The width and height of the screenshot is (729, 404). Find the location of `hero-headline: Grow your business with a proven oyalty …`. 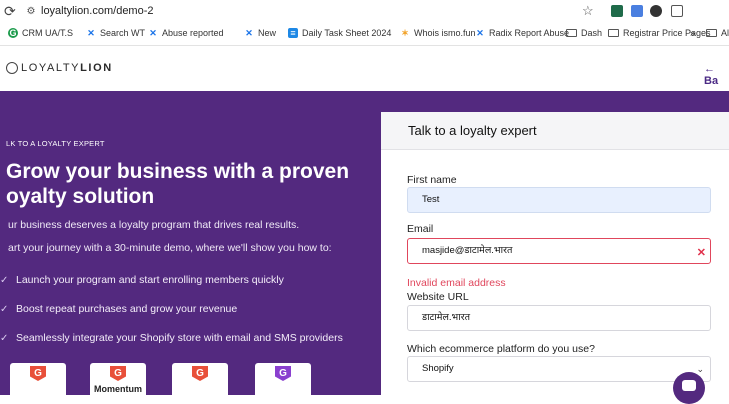

hero-headline: Grow your business with a proven oyalty … is located at coordinates (186, 184).